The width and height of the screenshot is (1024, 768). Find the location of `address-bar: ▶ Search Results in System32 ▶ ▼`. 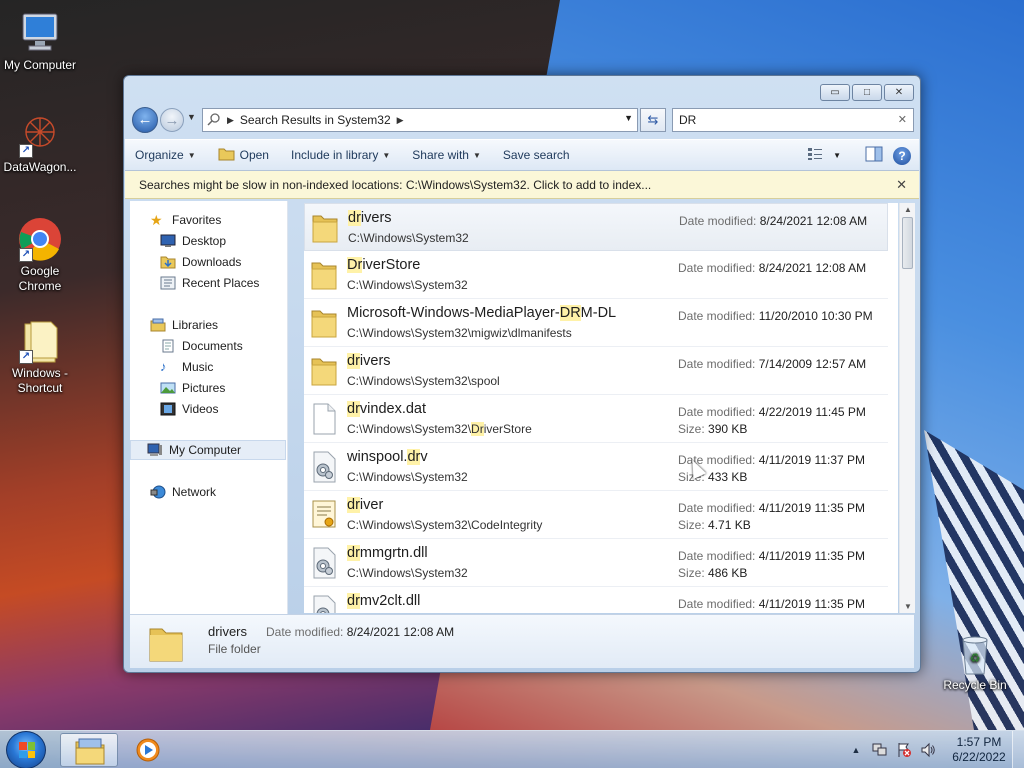

address-bar: ▶ Search Results in System32 ▶ ▼ is located at coordinates (420, 120).